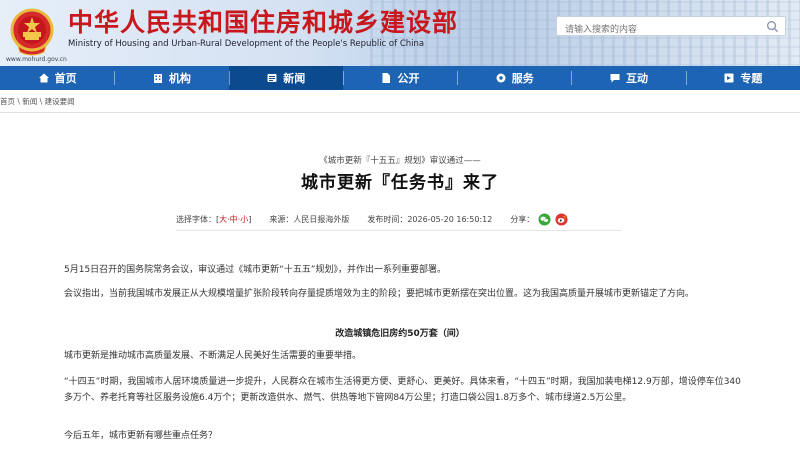  Describe the element at coordinates (294, 78) in the screenshot. I see `nav-label: 新闻` at that location.